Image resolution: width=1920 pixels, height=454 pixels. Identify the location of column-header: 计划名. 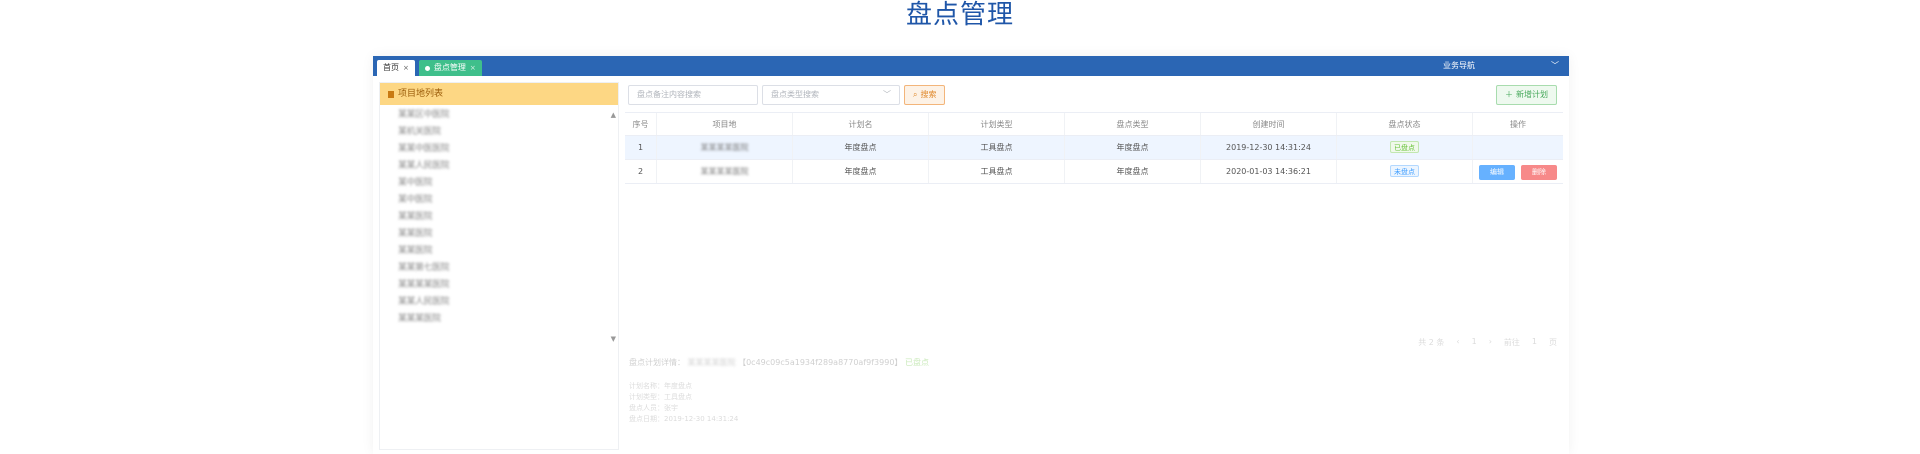
(861, 124).